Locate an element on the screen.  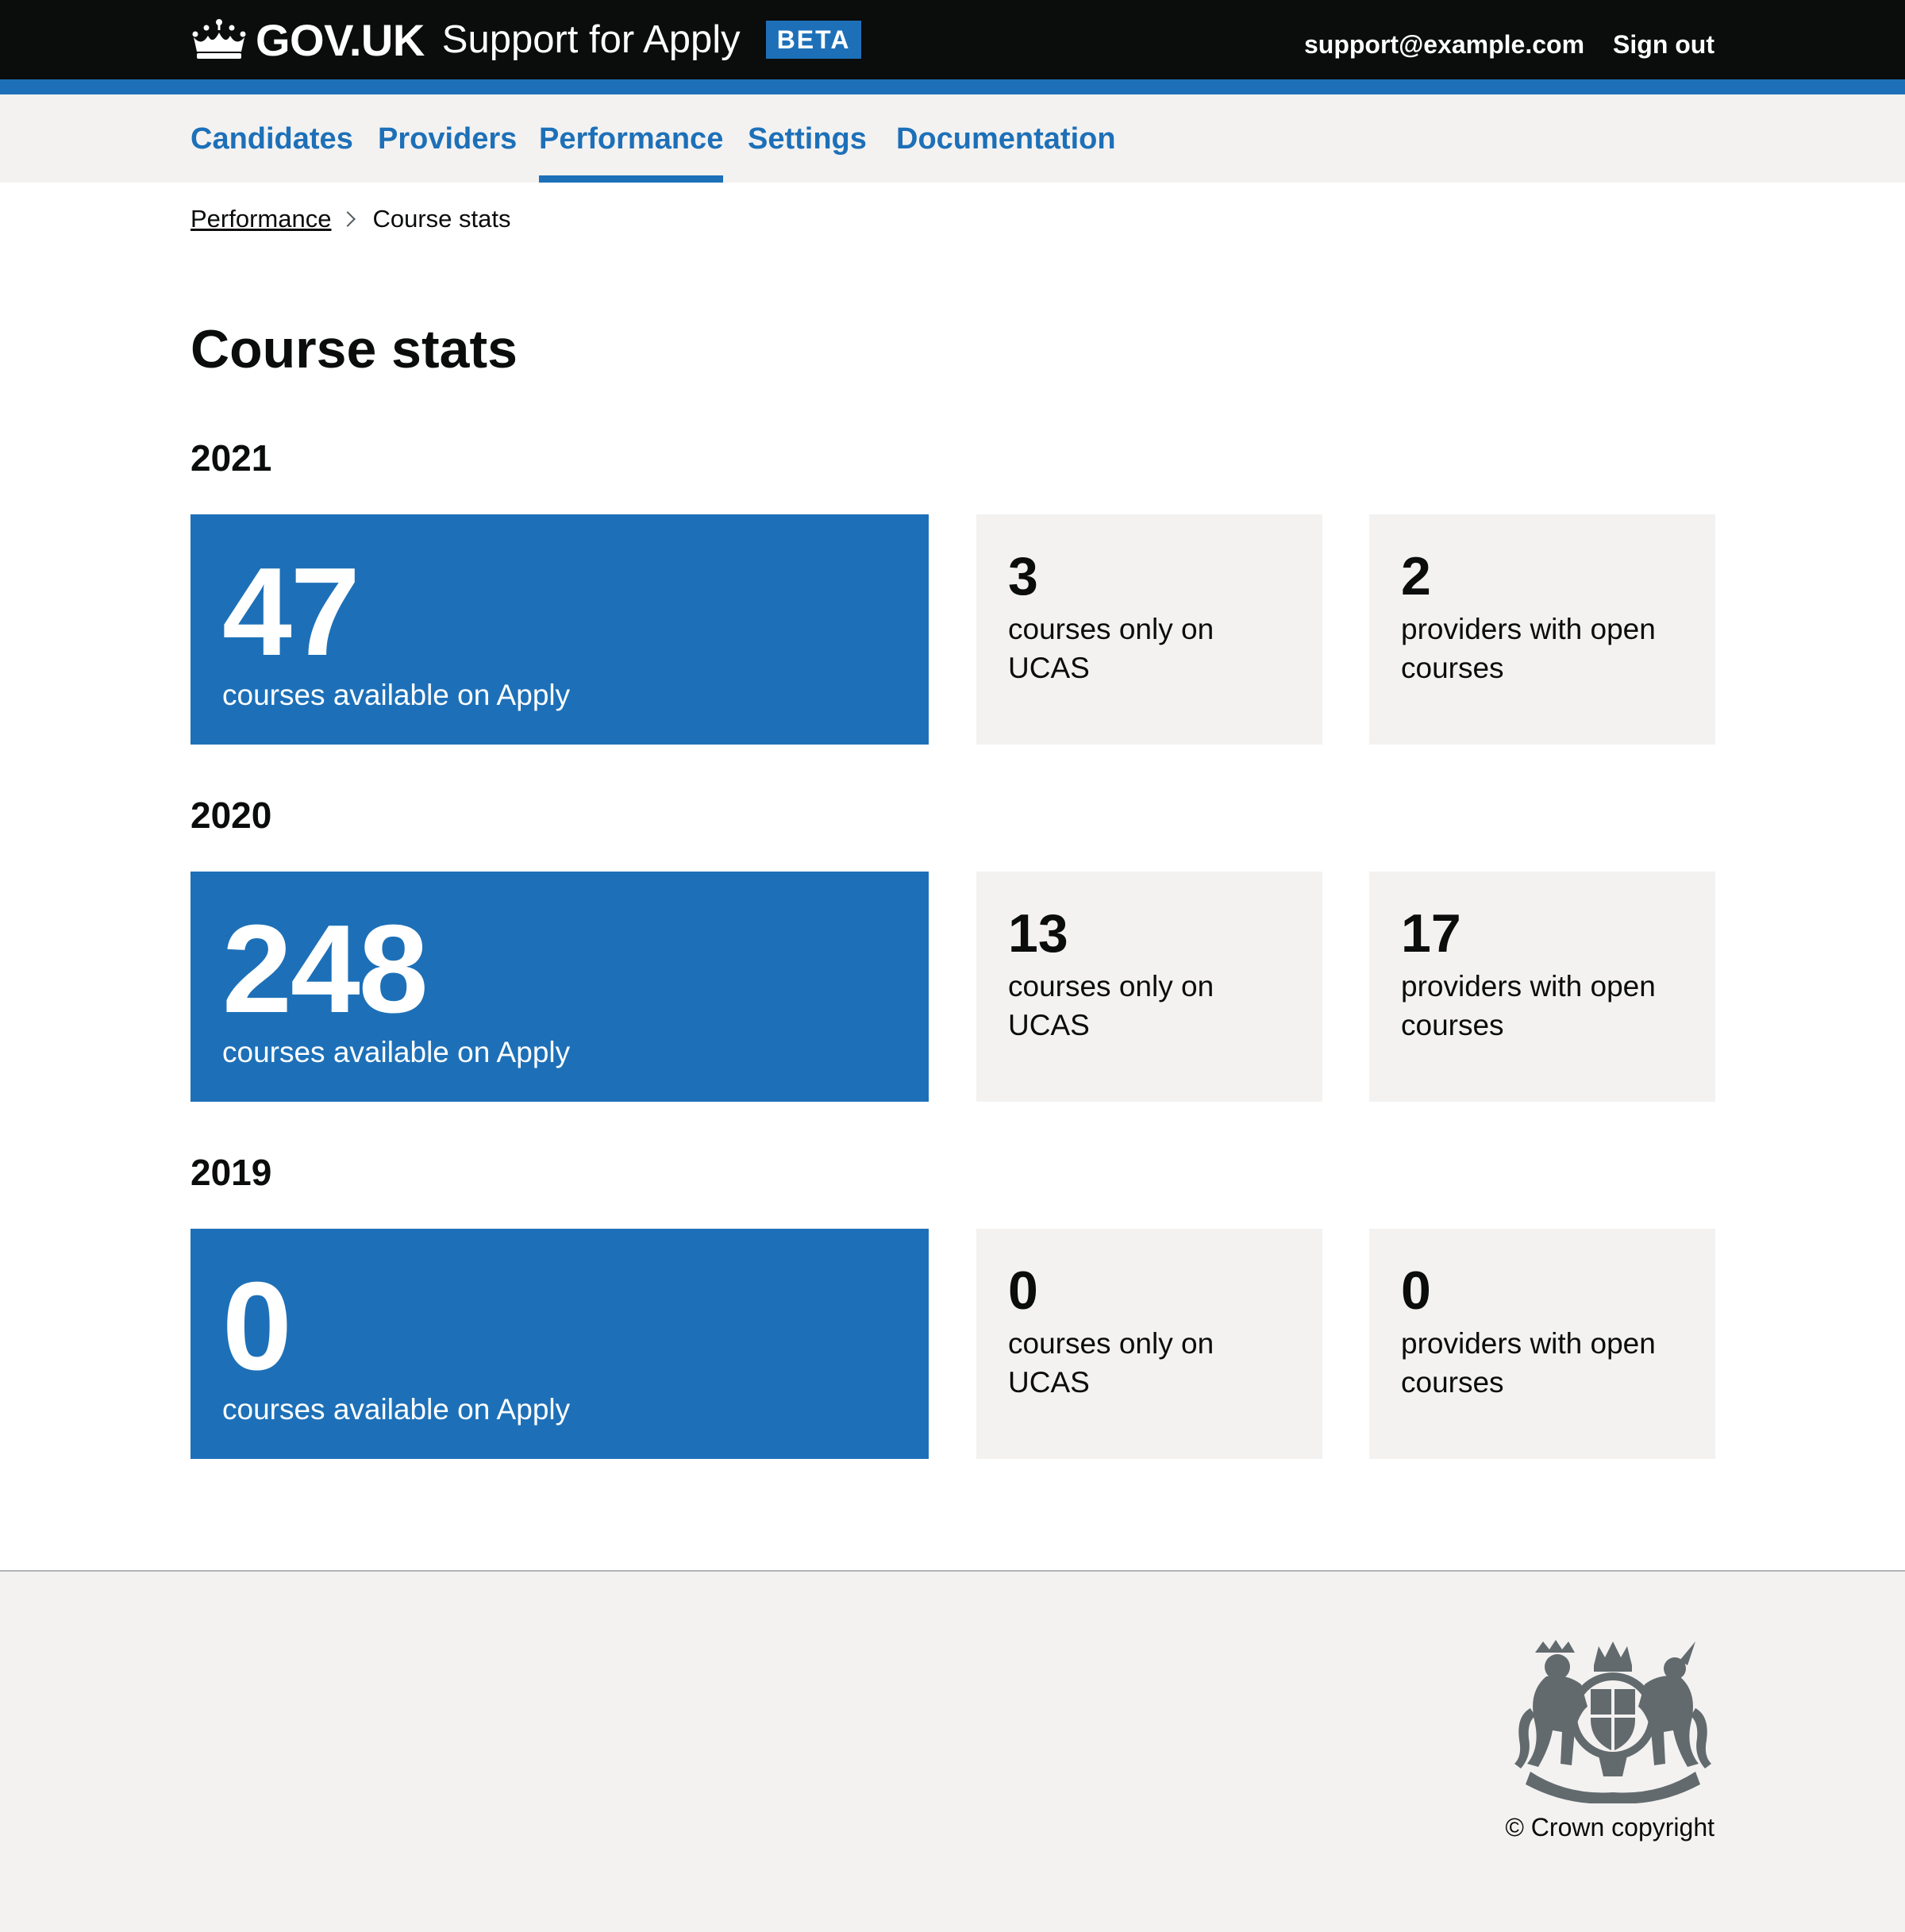
providers-open-count: 0 is located at coordinates (1416, 1290).